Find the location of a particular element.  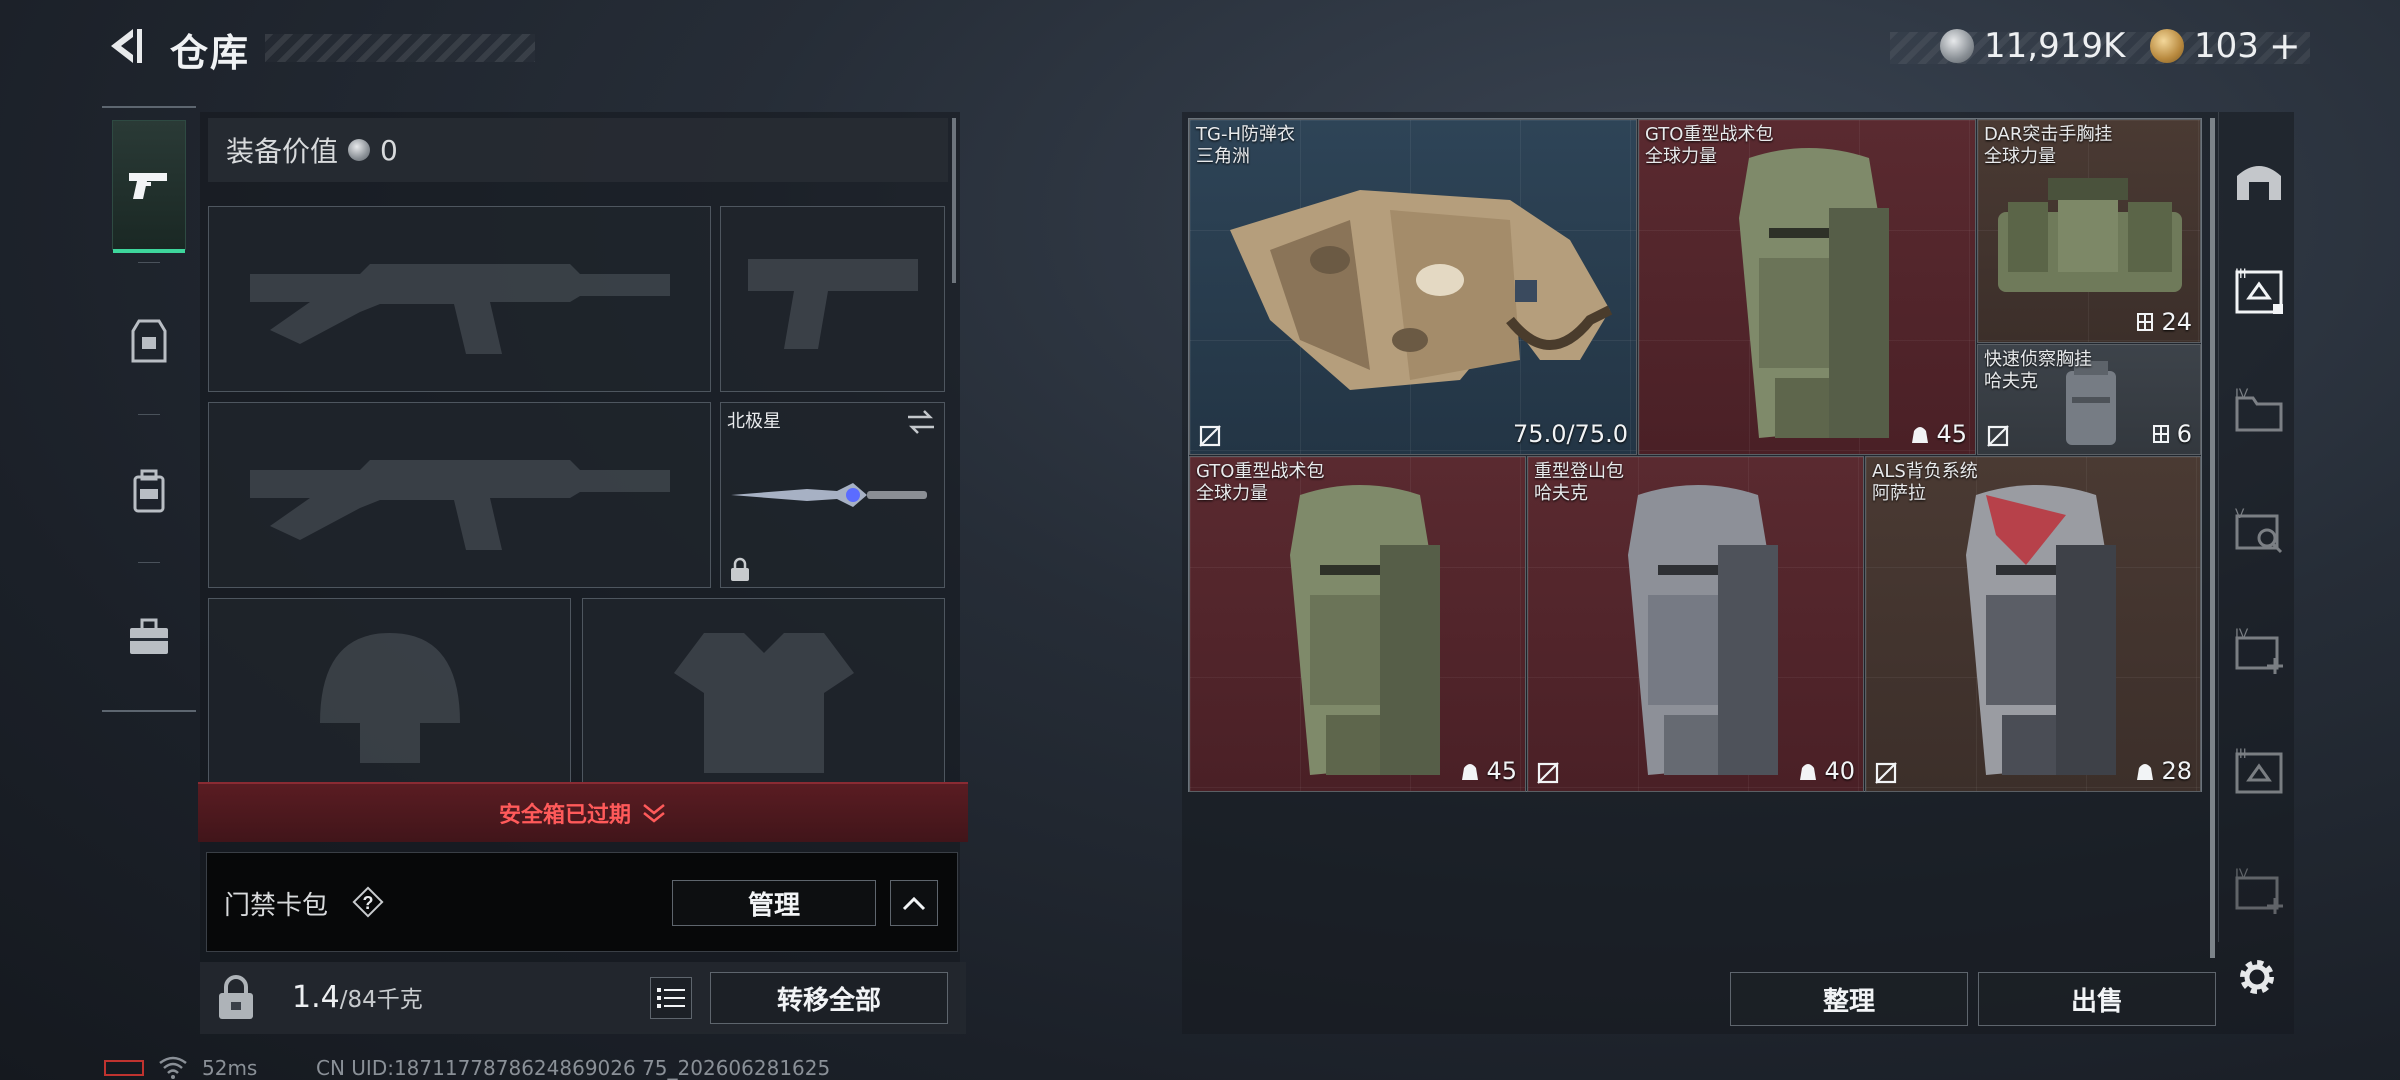

manage-button: 管理 is located at coordinates (774, 903).